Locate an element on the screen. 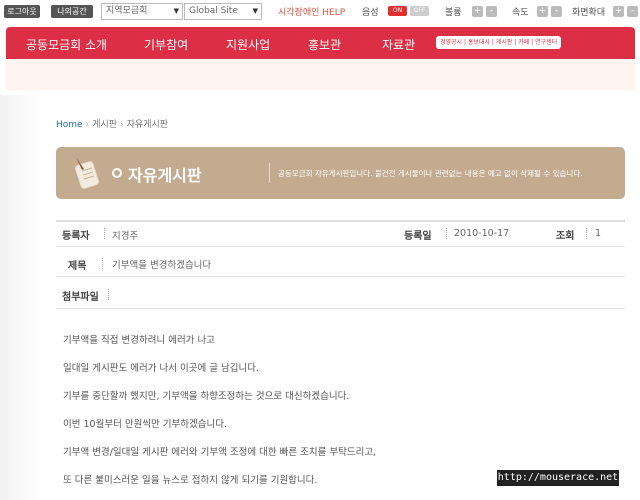  blind-help-link: 시각장애인 HELP is located at coordinates (311, 11).